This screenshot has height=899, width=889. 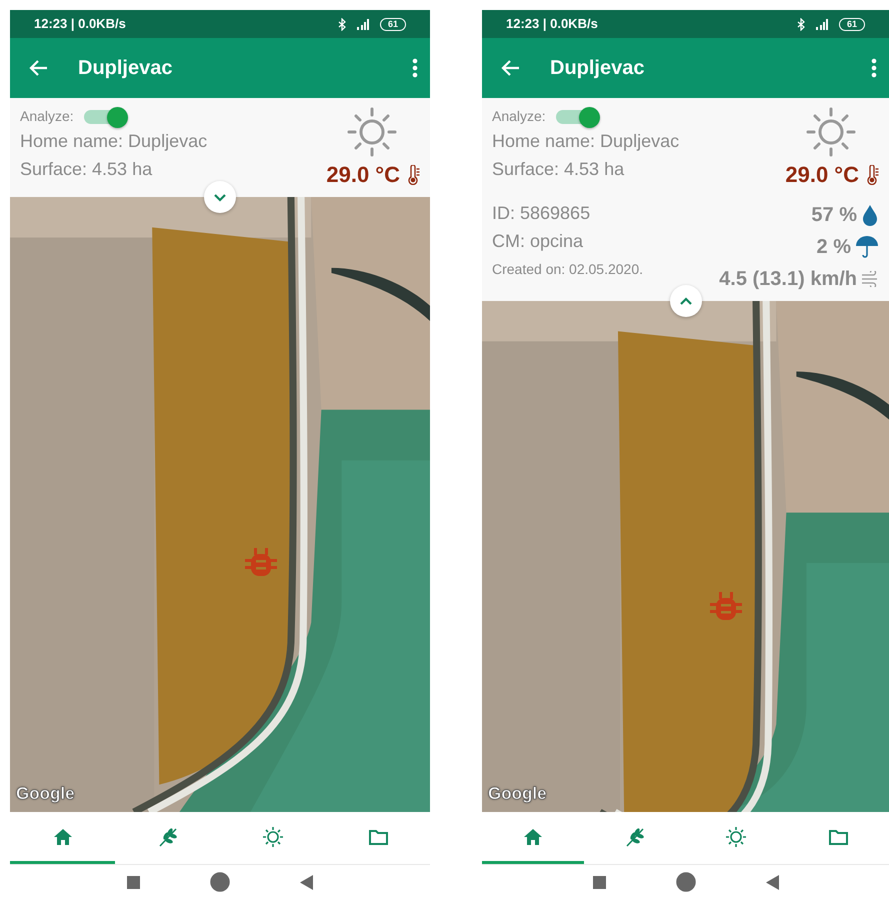 What do you see at coordinates (834, 215) in the screenshot?
I see `humidity-text: 57 %` at bounding box center [834, 215].